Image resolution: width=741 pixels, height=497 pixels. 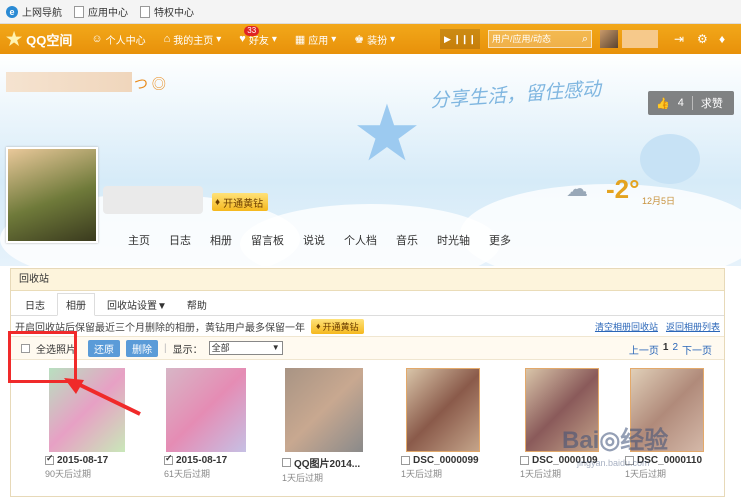 I want to click on panel-title: 回收站, so click(x=367, y=280).